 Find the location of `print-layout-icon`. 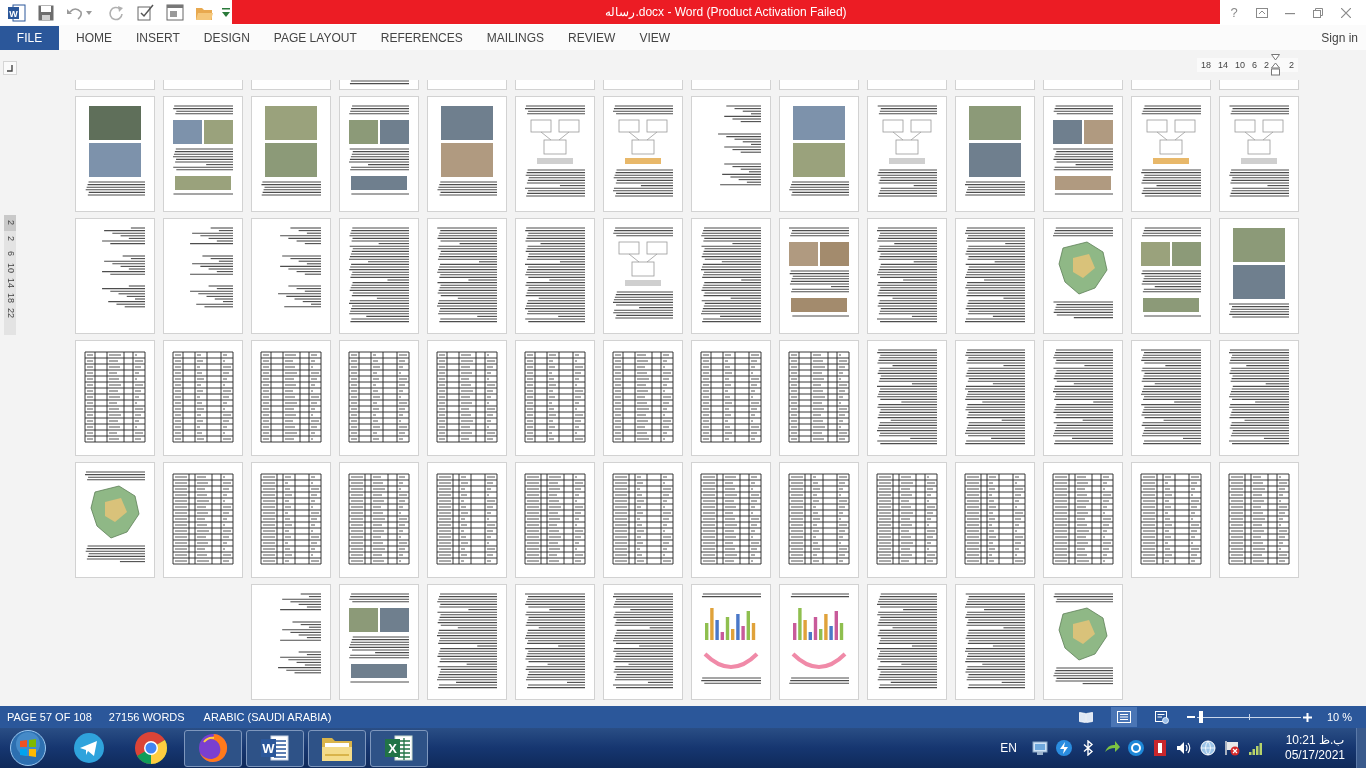

print-layout-icon is located at coordinates (1123, 717).